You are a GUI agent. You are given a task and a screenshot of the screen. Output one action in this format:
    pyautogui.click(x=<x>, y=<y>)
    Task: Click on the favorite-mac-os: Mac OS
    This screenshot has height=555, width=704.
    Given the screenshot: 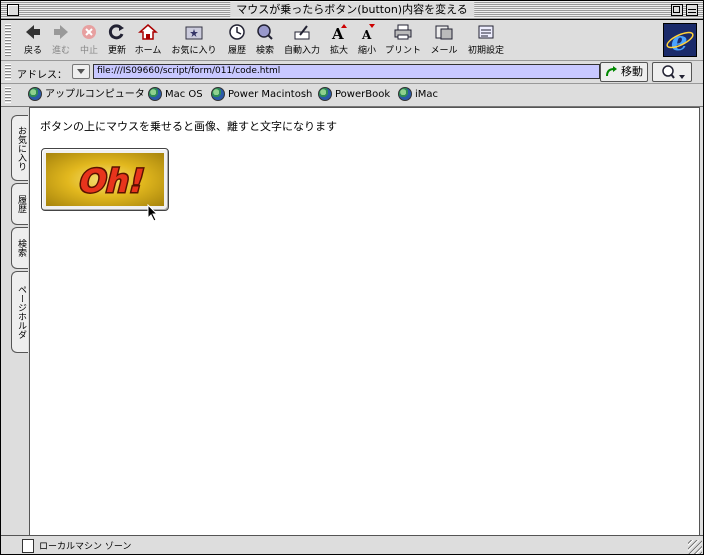 What is the action you would take?
    pyautogui.click(x=175, y=95)
    